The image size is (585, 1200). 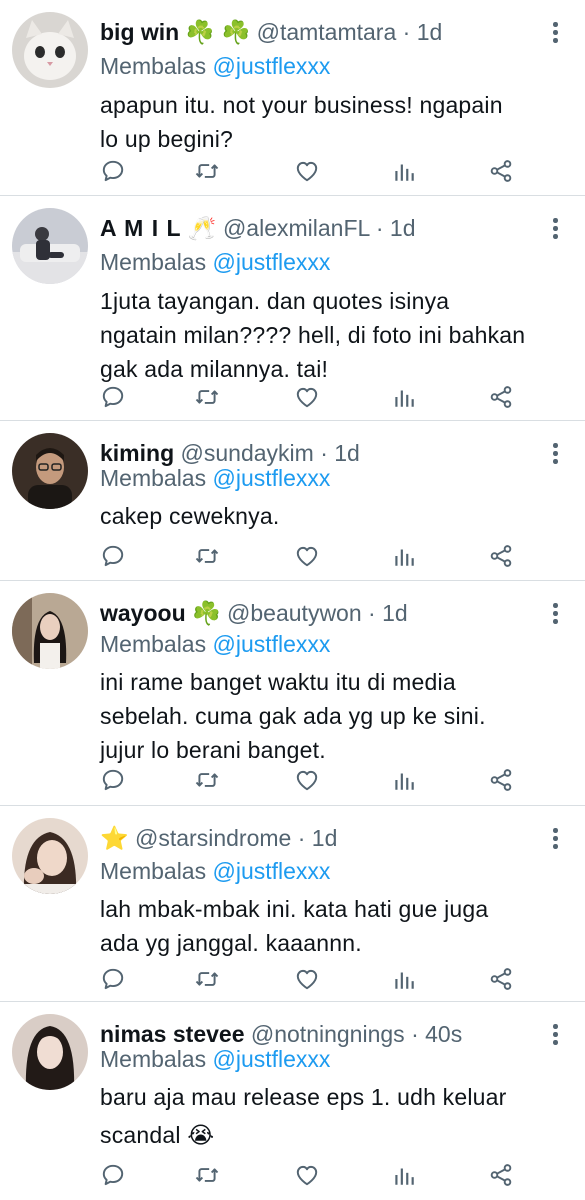 I want to click on name-emoji: ☘️ ☘️, so click(x=218, y=33).